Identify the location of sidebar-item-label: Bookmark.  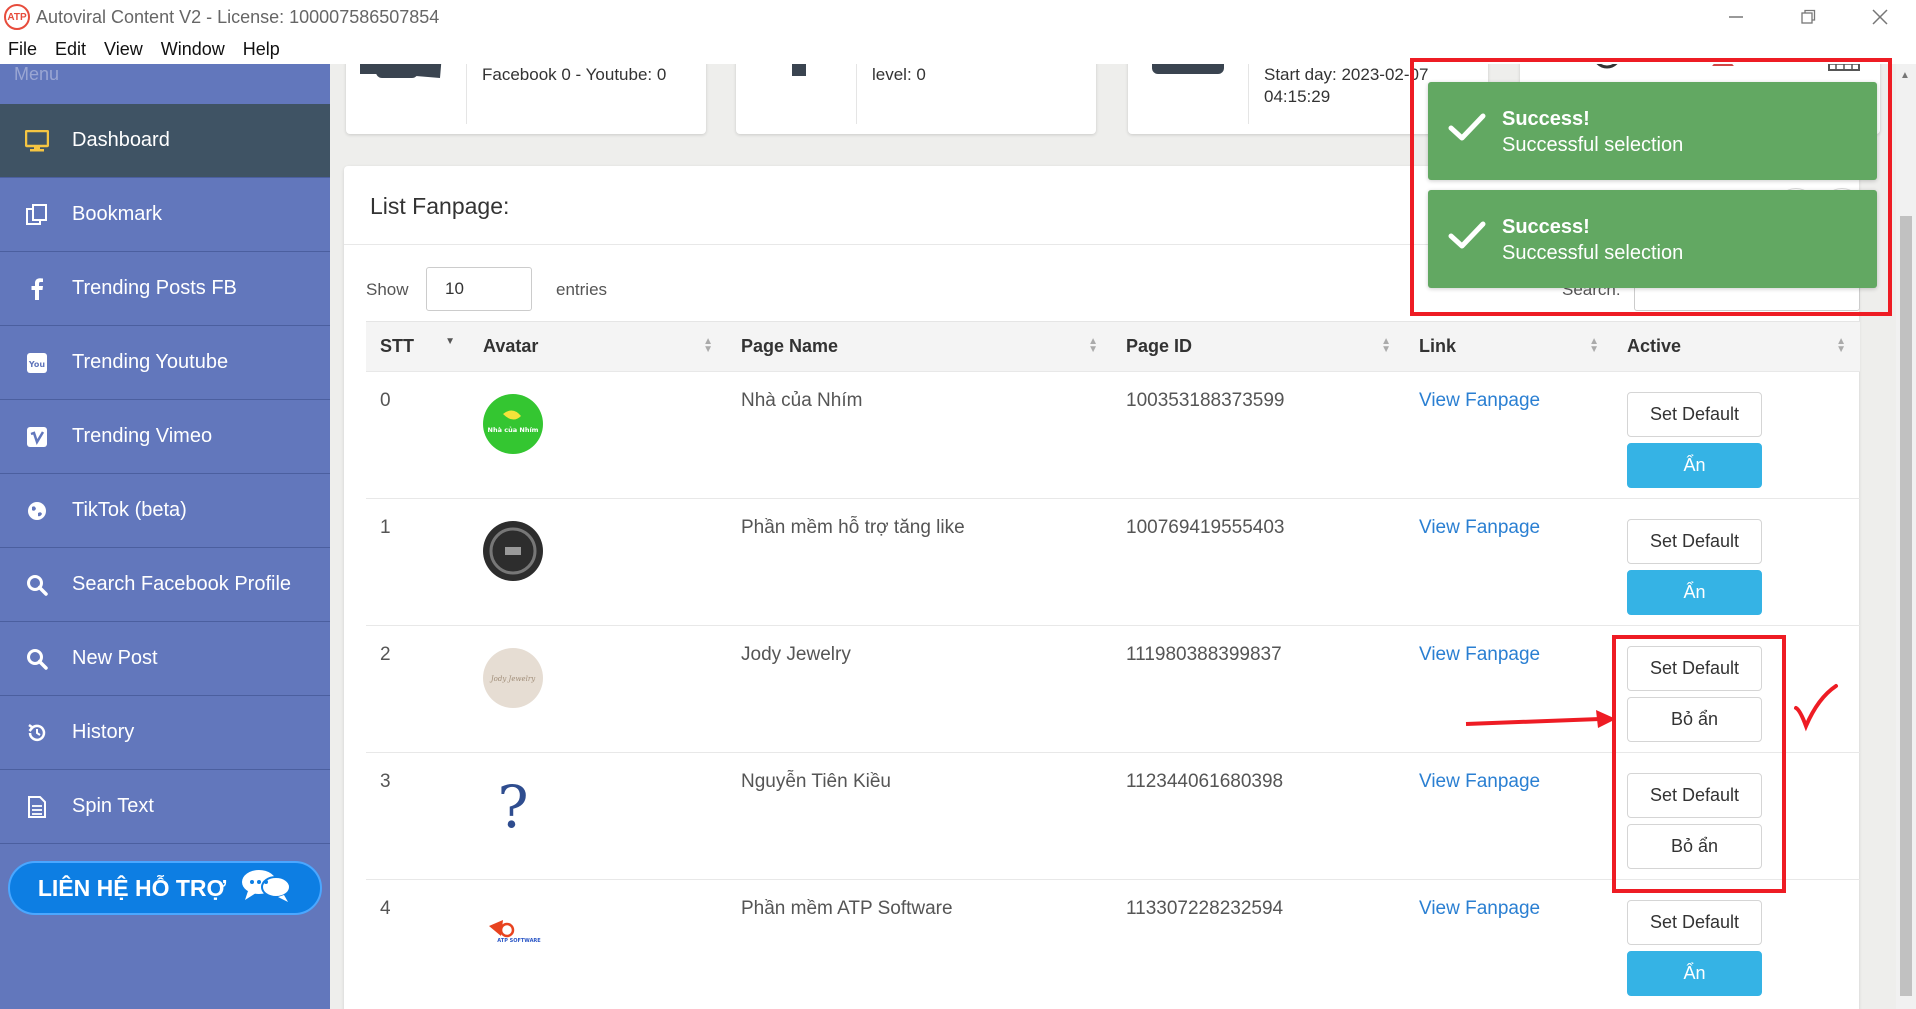
(117, 214).